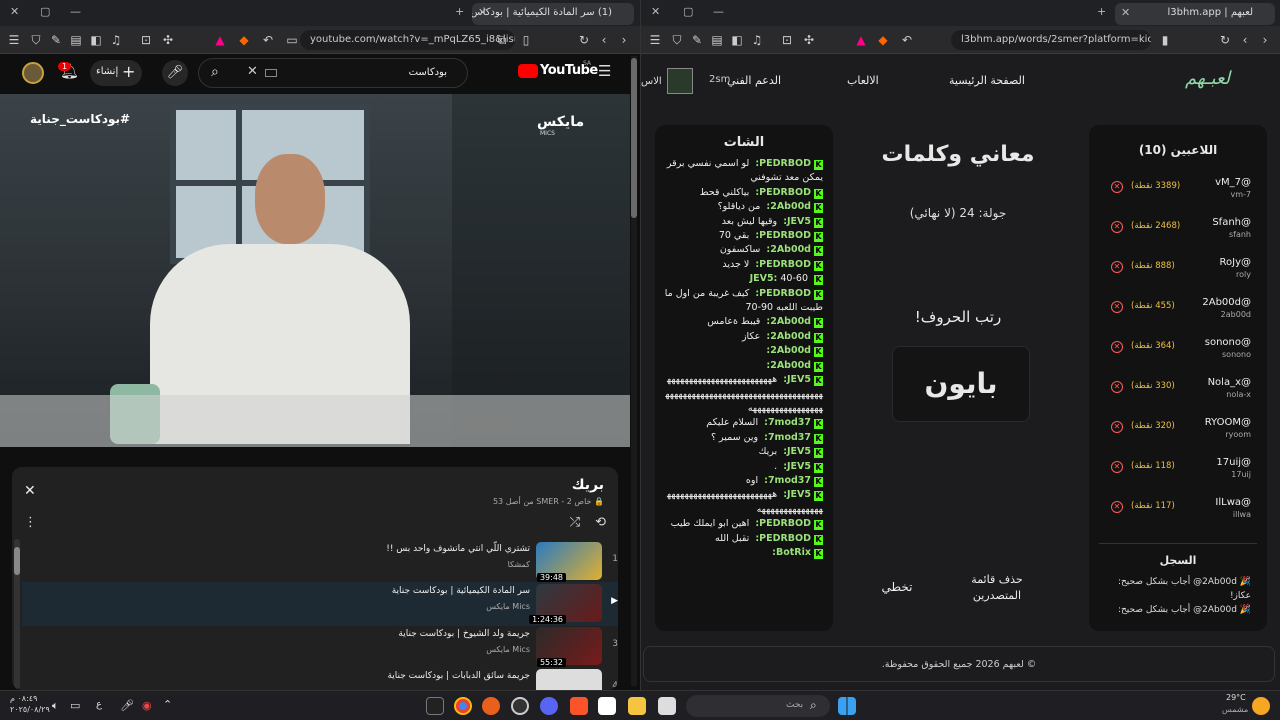 The width and height of the screenshot is (1280, 720). I want to click on menu-icon: ☰, so click(655, 40).